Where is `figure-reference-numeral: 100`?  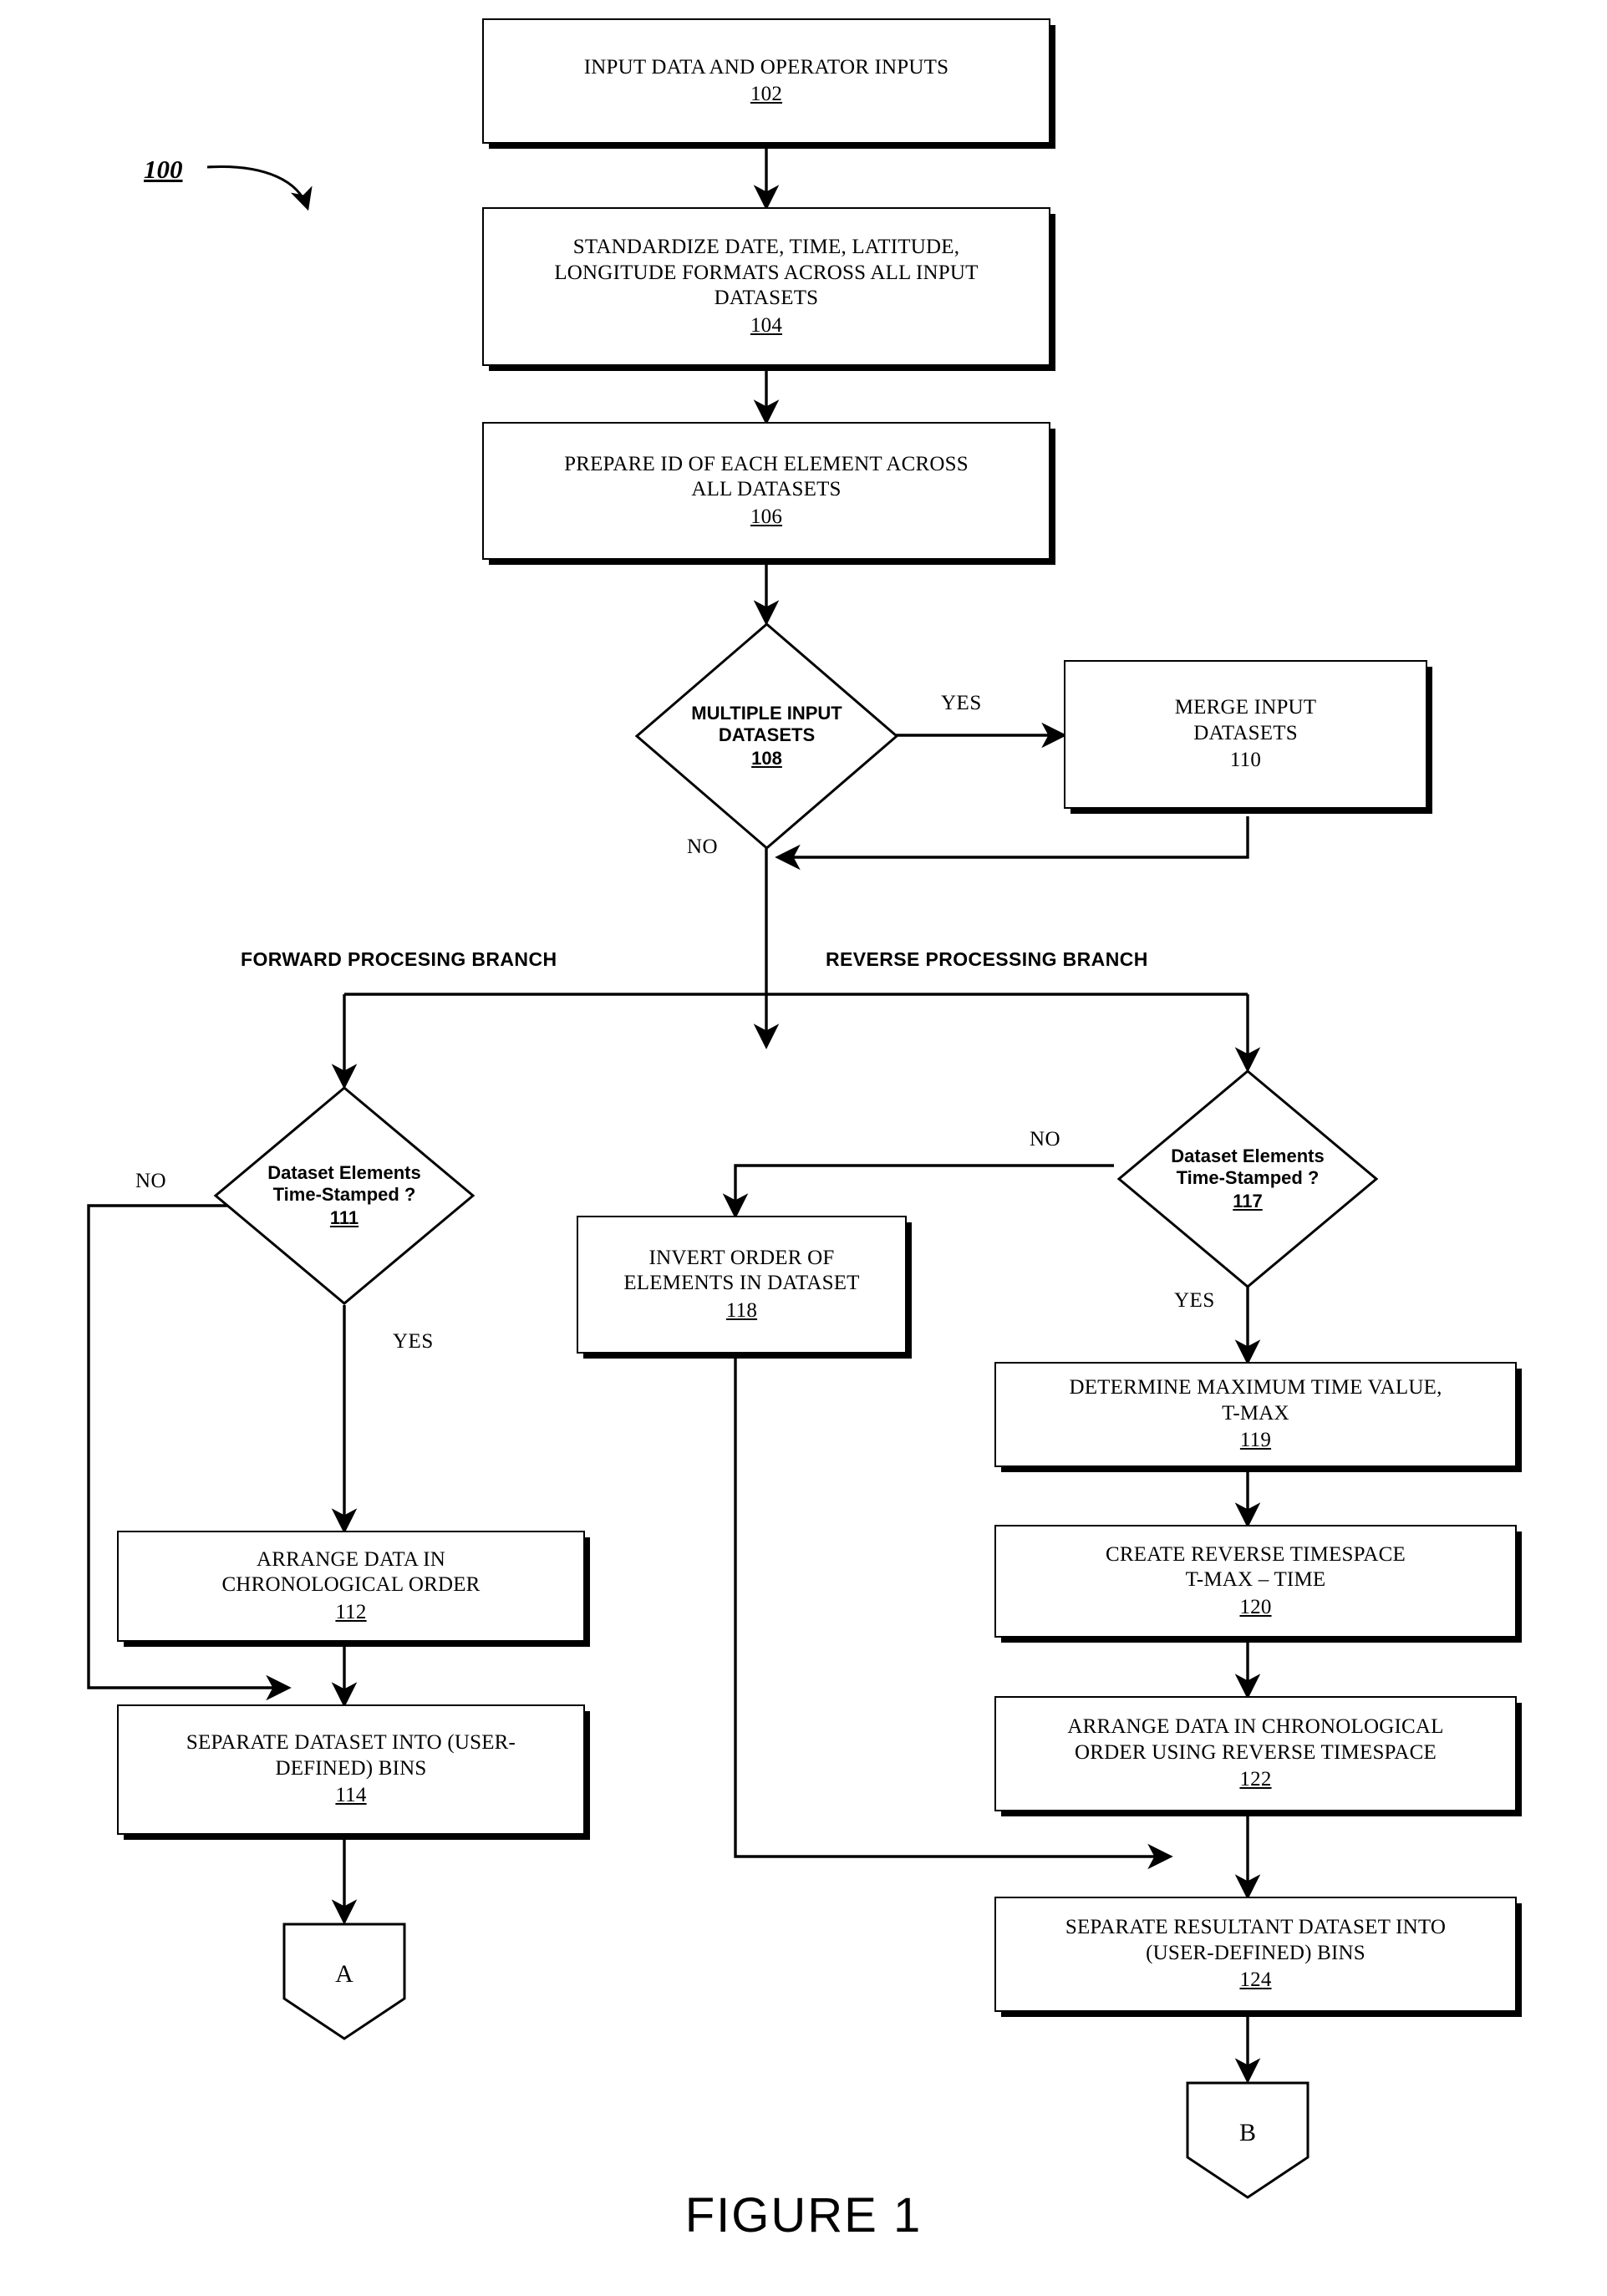
figure-reference-numeral: 100 is located at coordinates (163, 169).